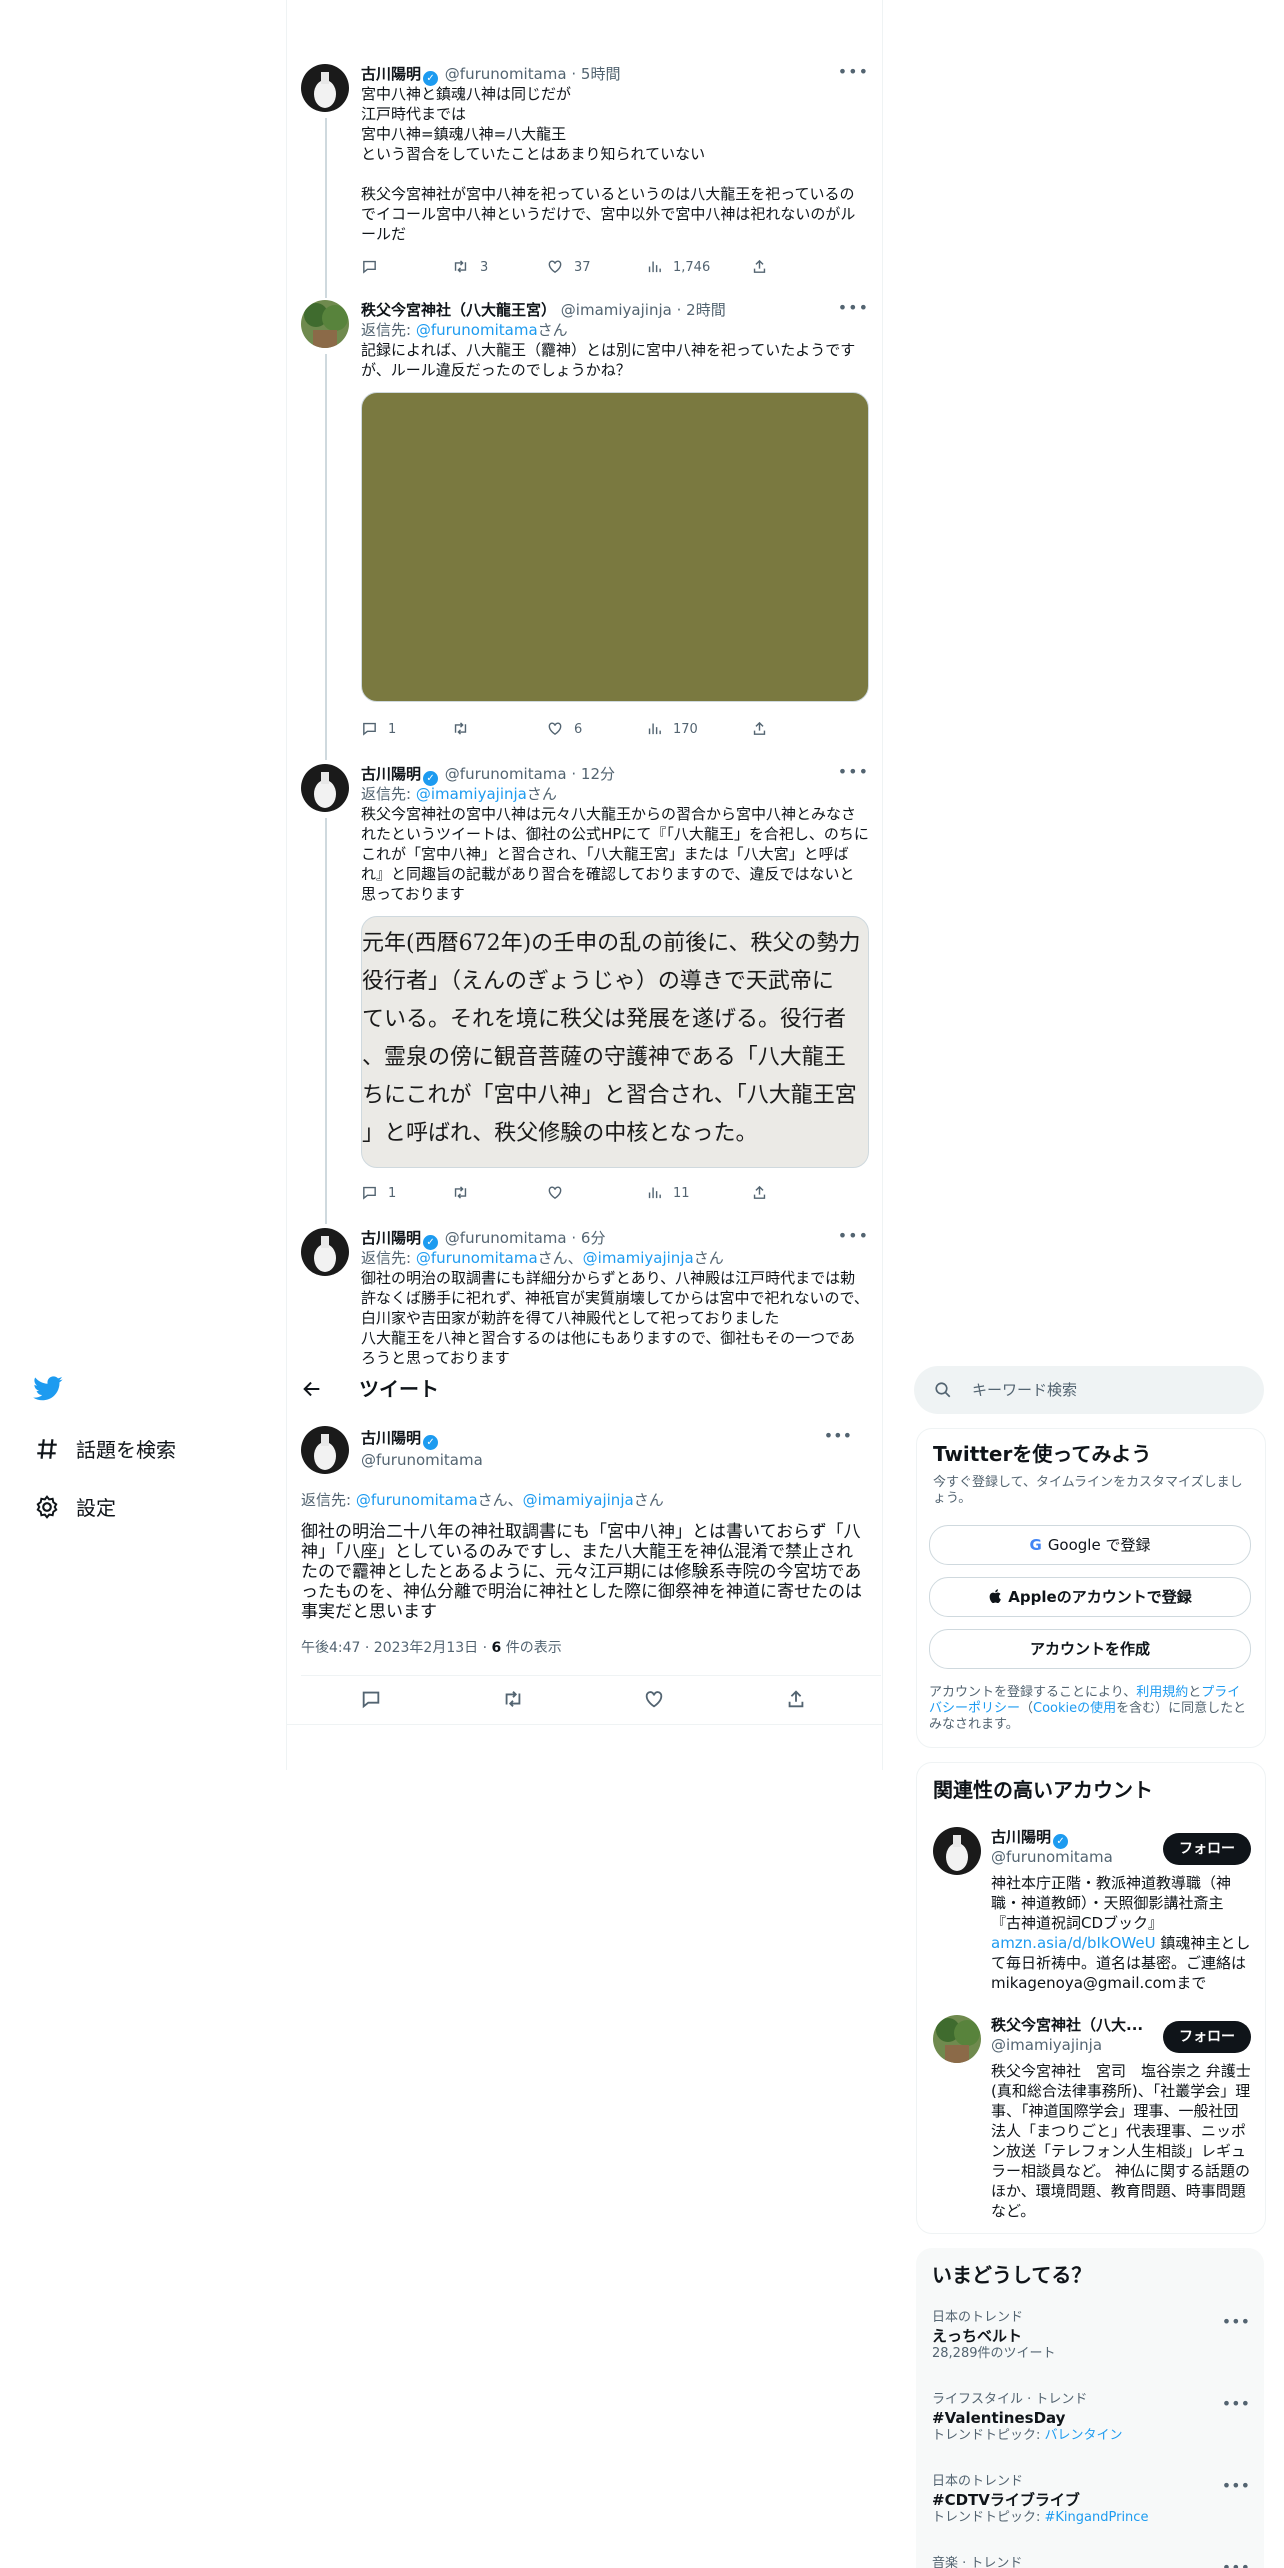 The width and height of the screenshot is (1284, 2568). What do you see at coordinates (1074, 1708) in the screenshot?
I see `cookie-link: Cookieの使用` at bounding box center [1074, 1708].